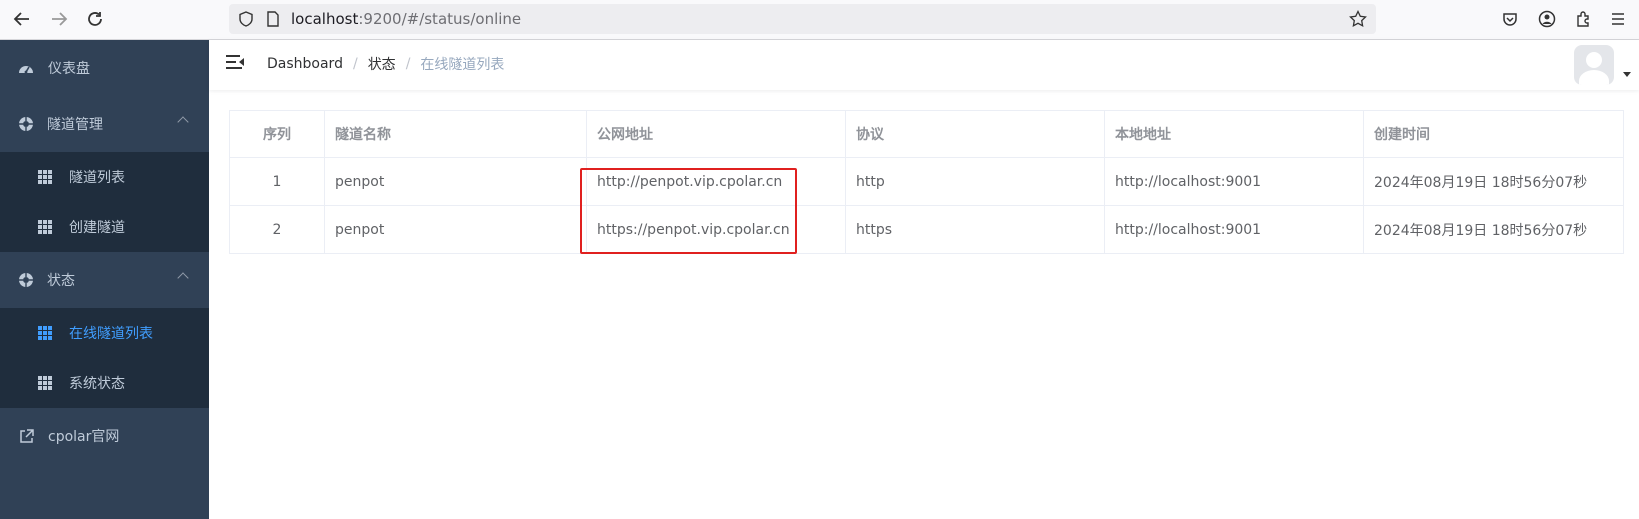 The width and height of the screenshot is (1639, 519). What do you see at coordinates (1547, 19) in the screenshot?
I see `account-icon` at bounding box center [1547, 19].